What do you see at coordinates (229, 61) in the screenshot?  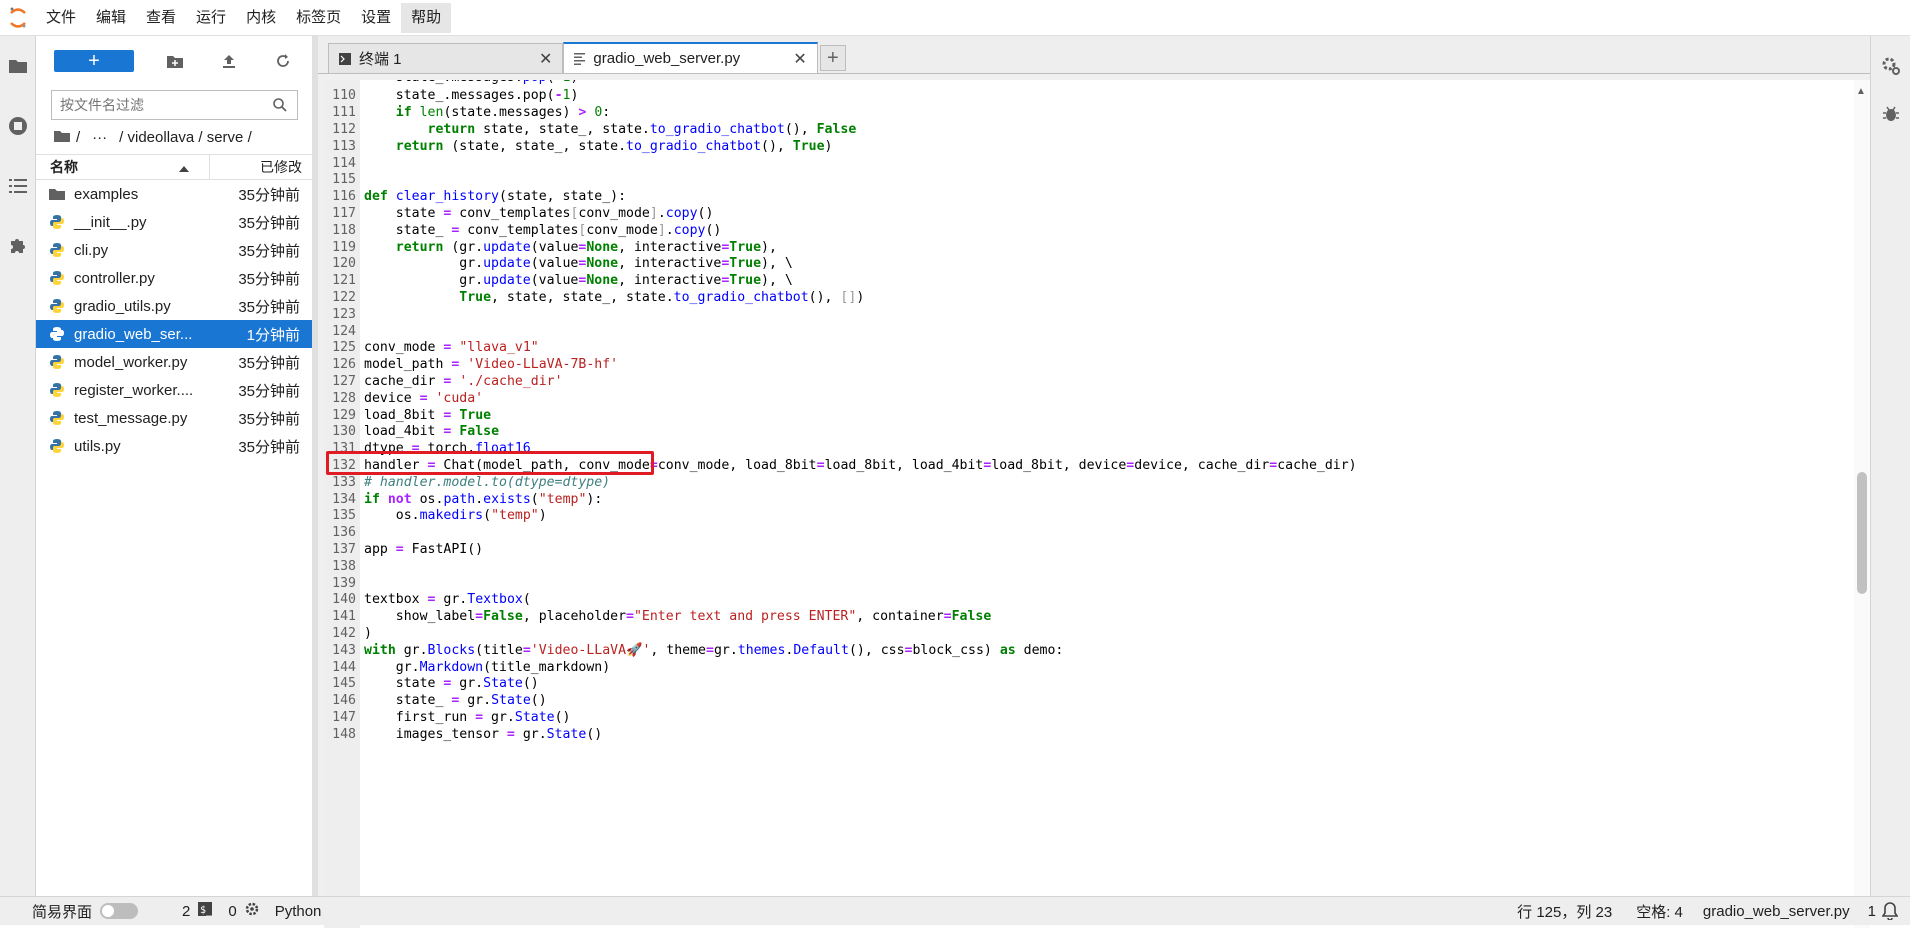 I see `upload-icon` at bounding box center [229, 61].